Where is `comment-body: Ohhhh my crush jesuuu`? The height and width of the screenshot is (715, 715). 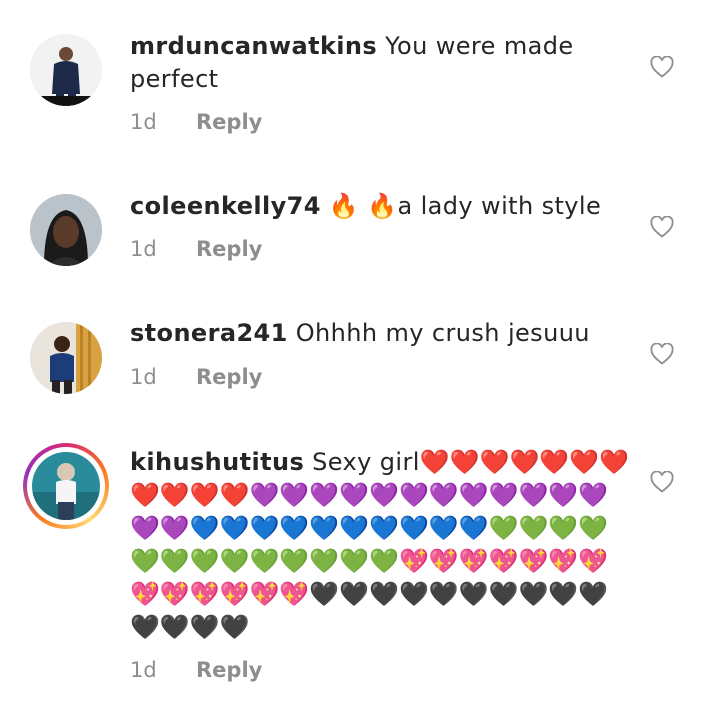
comment-body: Ohhhh my crush jesuuu is located at coordinates (442, 333).